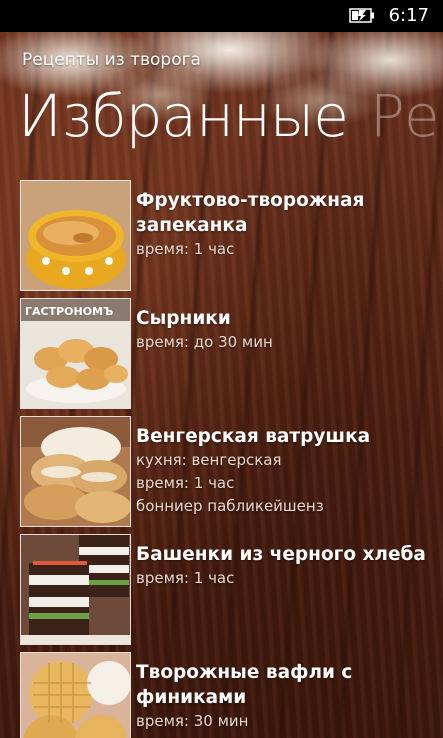 This screenshot has width=443, height=738. What do you see at coordinates (244, 672) in the screenshot?
I see `recipe-title-line: Творожные вафли с` at bounding box center [244, 672].